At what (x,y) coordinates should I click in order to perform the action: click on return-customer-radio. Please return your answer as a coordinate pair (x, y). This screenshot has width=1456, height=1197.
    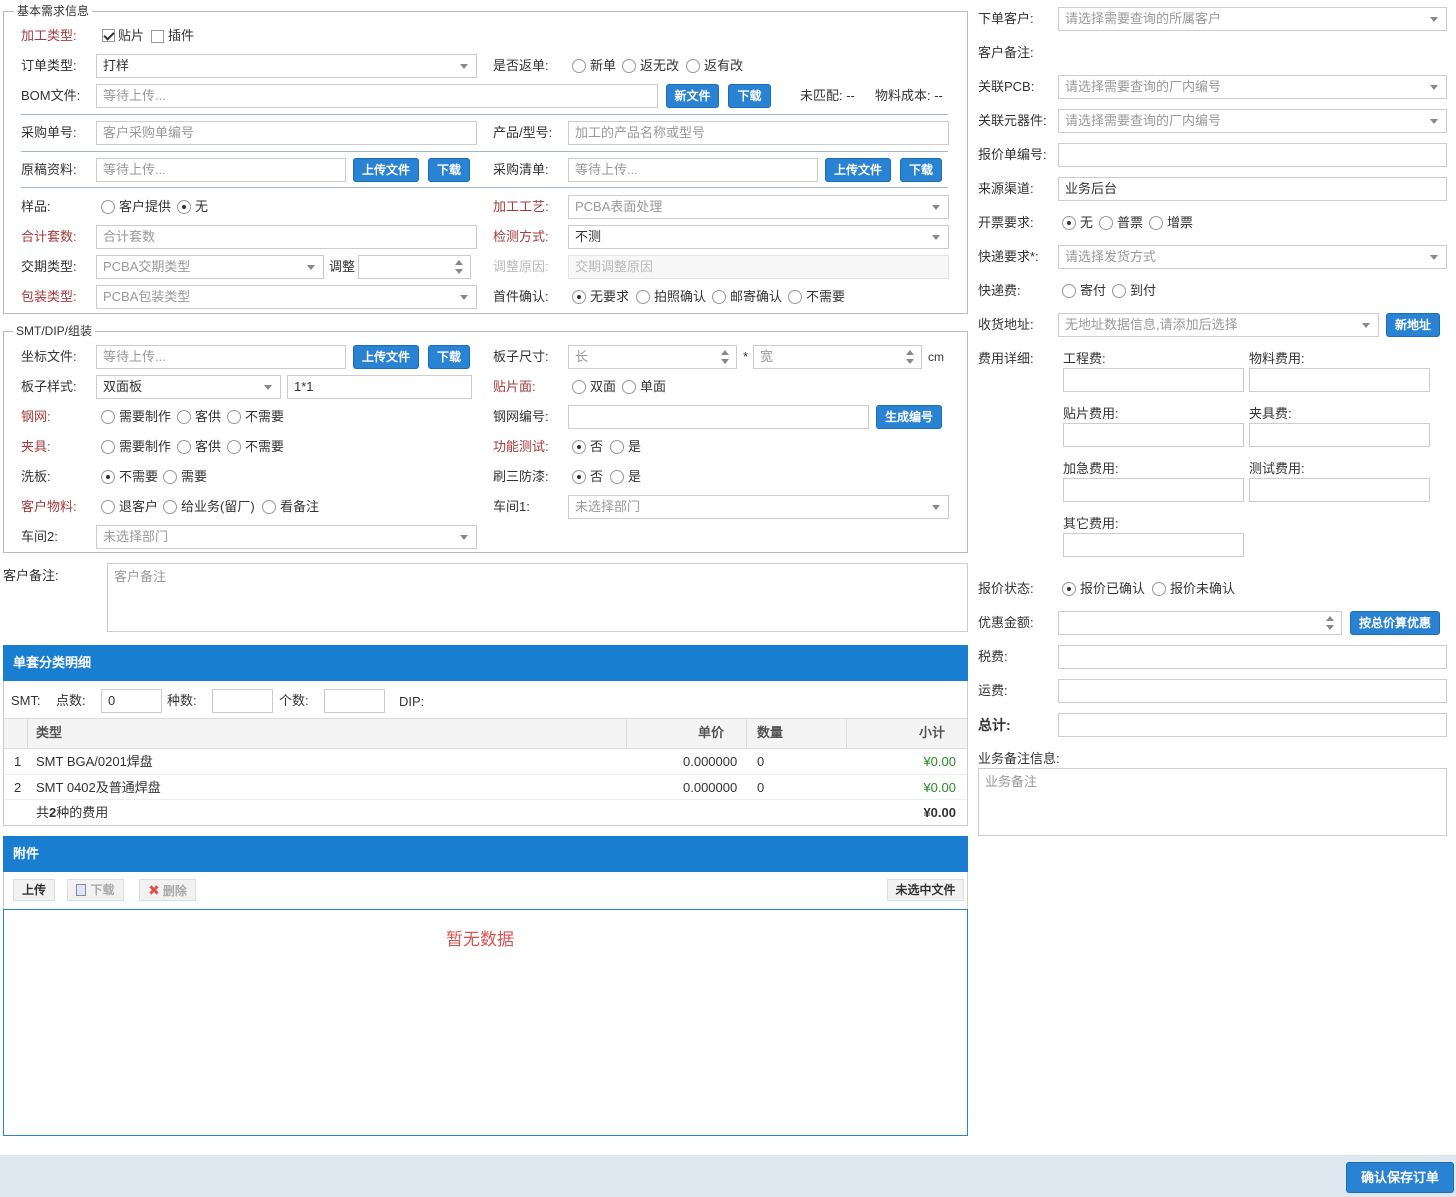
    Looking at the image, I should click on (108, 507).